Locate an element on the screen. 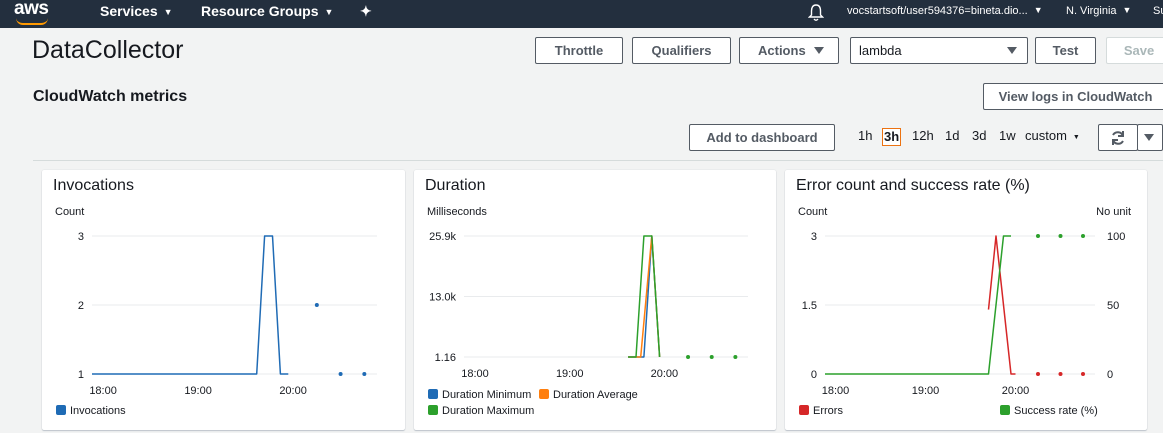  y-tick-label: 1 is located at coordinates (81, 375).